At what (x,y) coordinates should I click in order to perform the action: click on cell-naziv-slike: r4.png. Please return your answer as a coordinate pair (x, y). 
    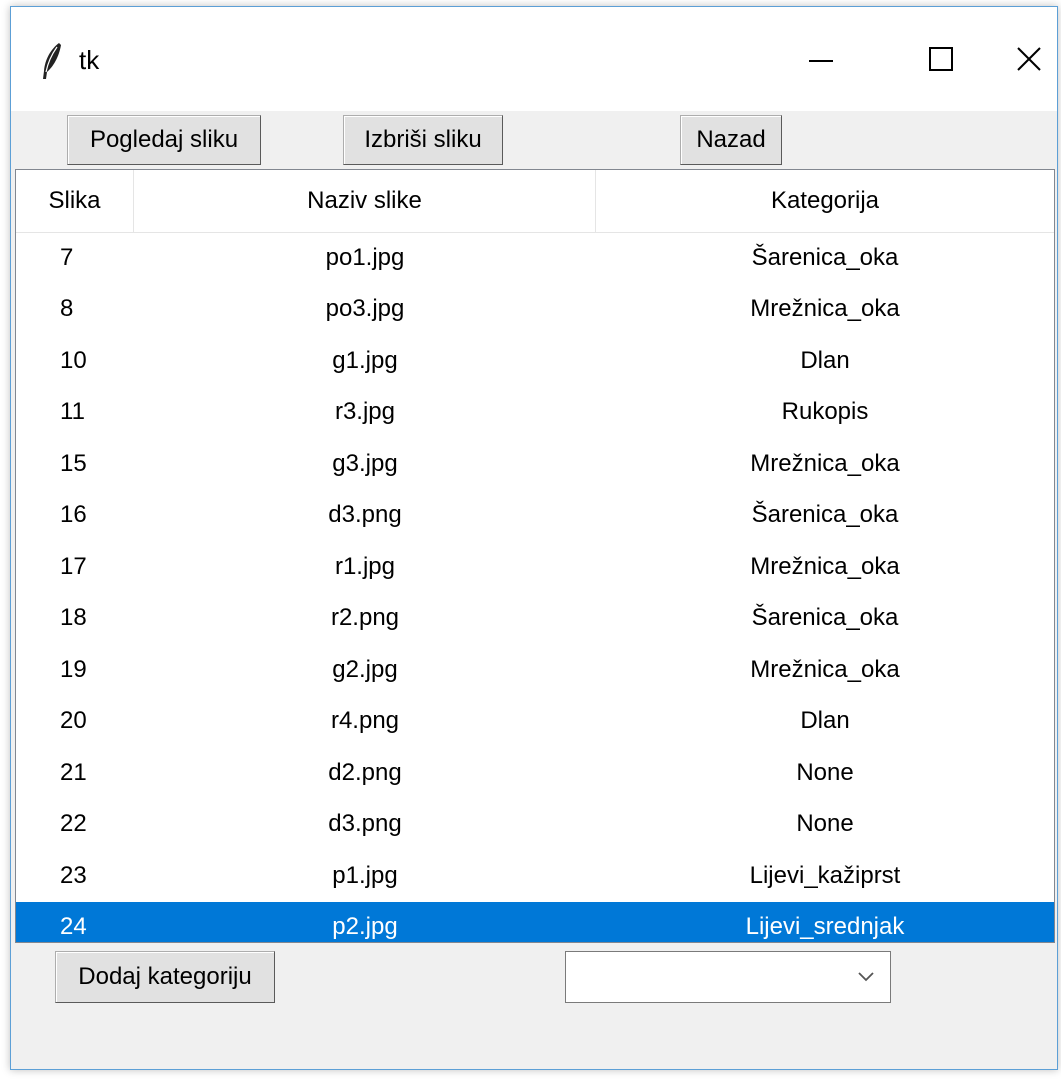
    Looking at the image, I should click on (365, 721).